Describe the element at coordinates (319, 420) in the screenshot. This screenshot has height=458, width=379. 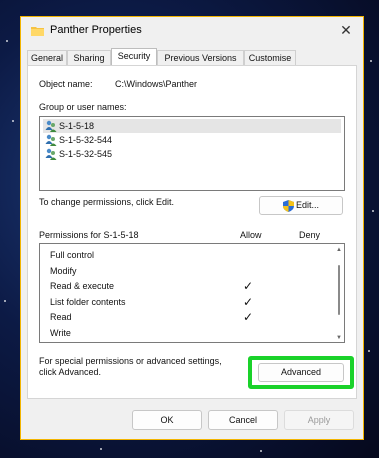
I see `apply-button: Apply` at that location.